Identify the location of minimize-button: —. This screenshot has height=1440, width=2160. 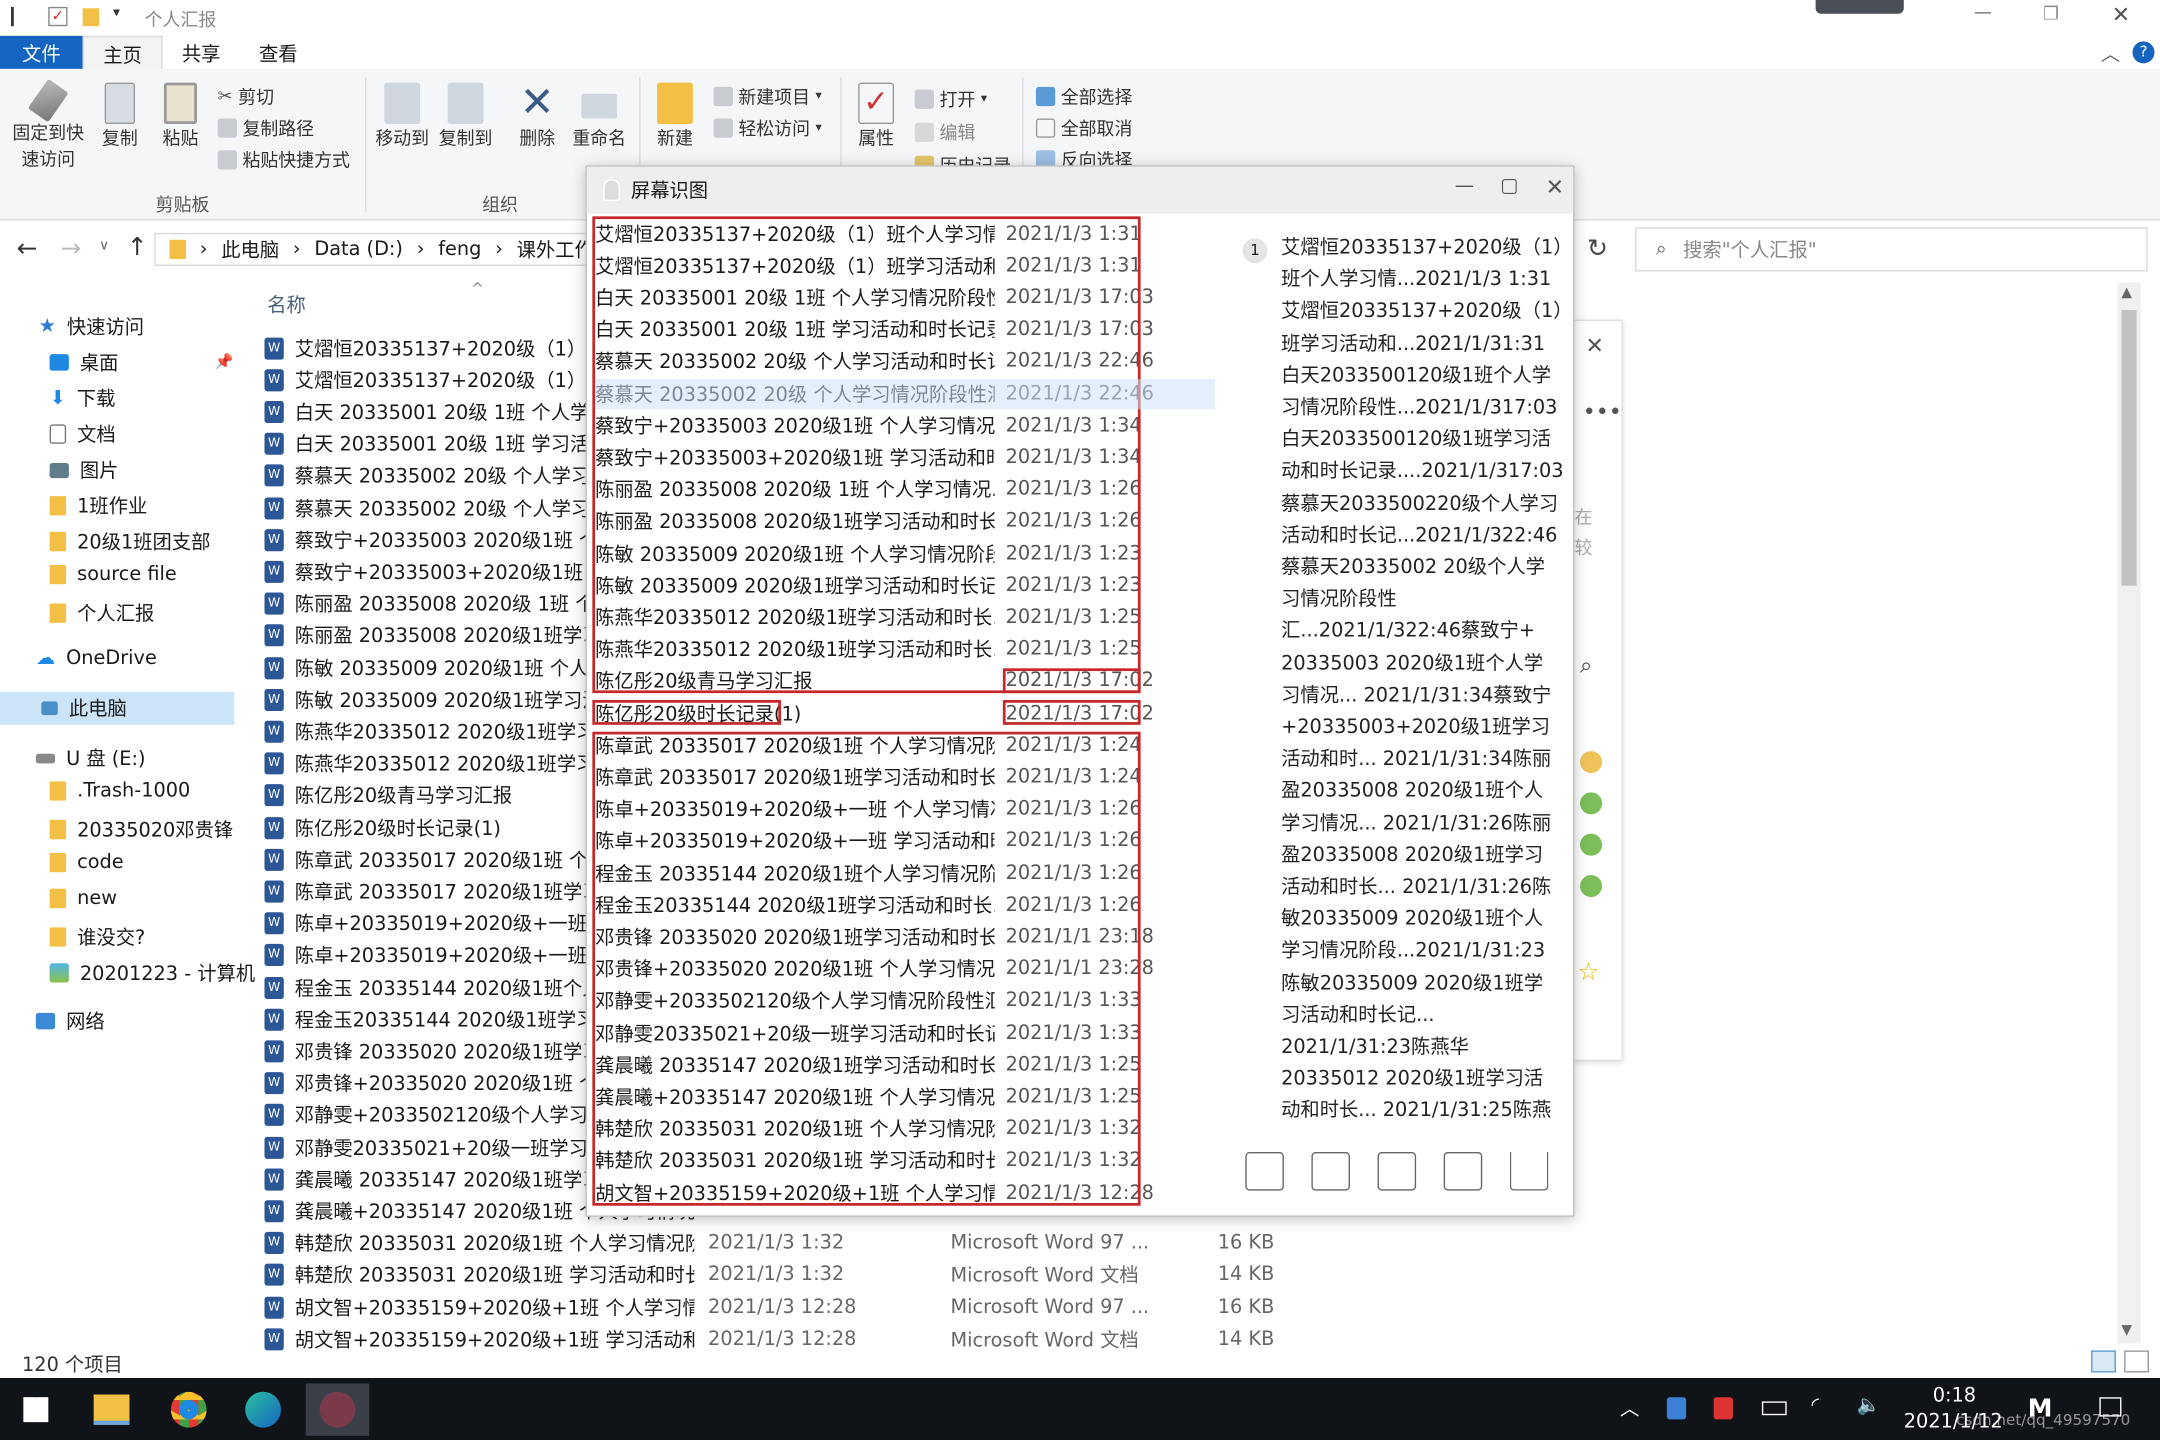
(1983, 13).